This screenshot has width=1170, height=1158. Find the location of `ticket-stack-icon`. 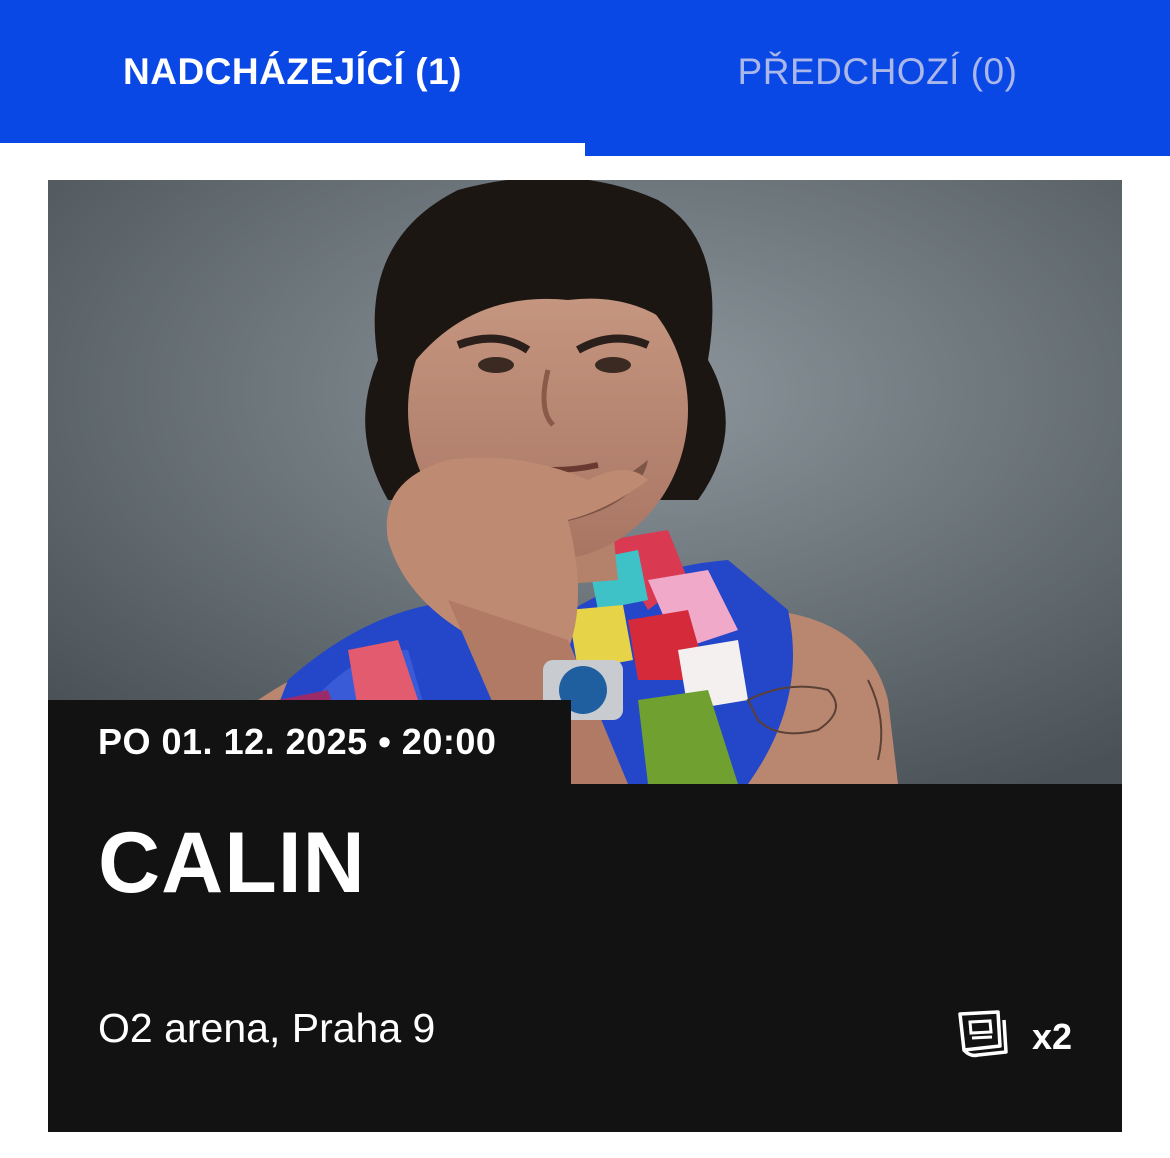

ticket-stack-icon is located at coordinates (983, 1036).